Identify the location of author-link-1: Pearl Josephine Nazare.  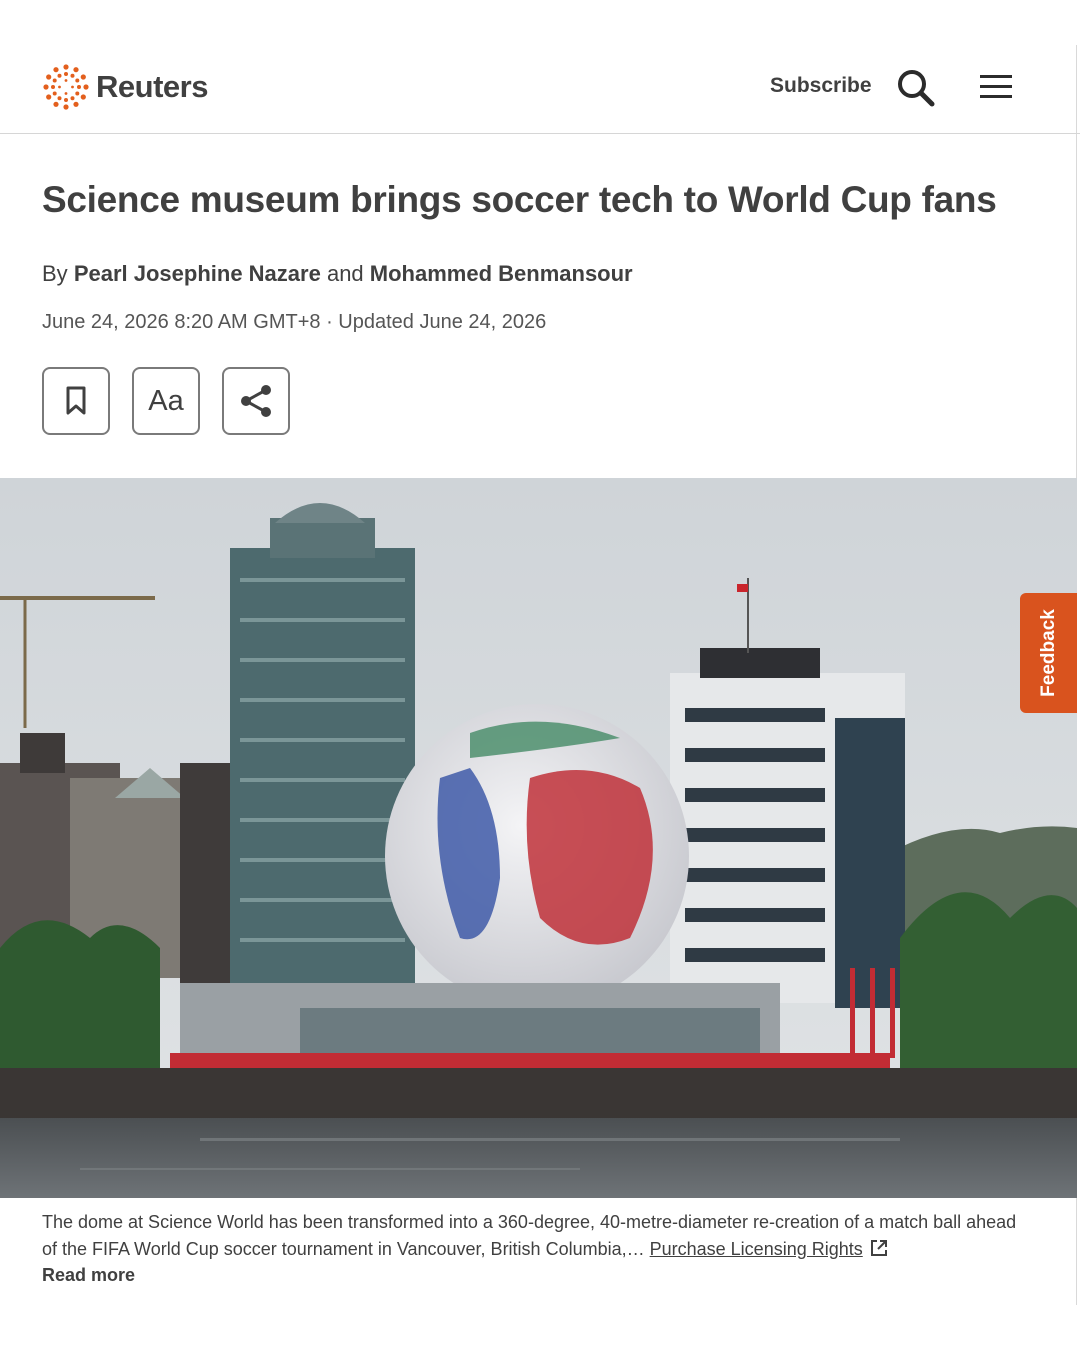
(197, 273).